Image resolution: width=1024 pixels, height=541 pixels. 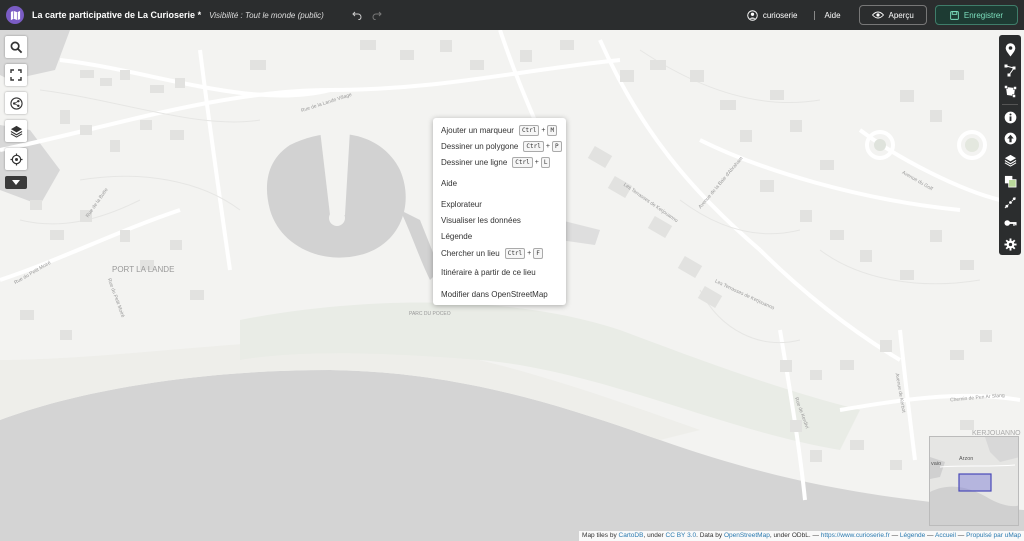 I want to click on add-marker-button, so click(x=1010, y=49).